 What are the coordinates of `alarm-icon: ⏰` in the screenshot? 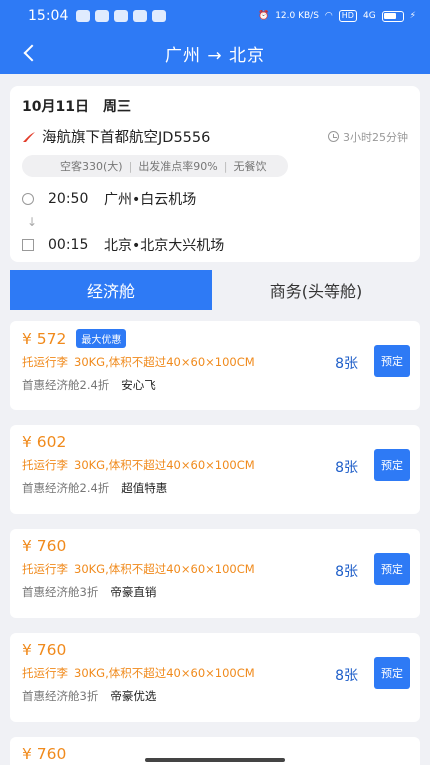 It's located at (263, 16).